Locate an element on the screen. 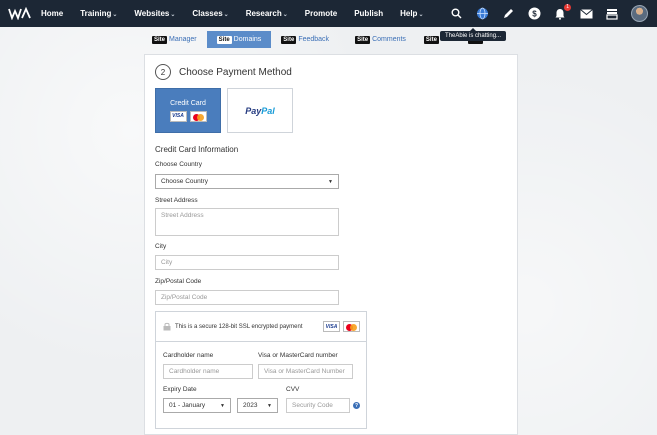 The width and height of the screenshot is (657, 435). section-title: Credit Card Information is located at coordinates (197, 149).